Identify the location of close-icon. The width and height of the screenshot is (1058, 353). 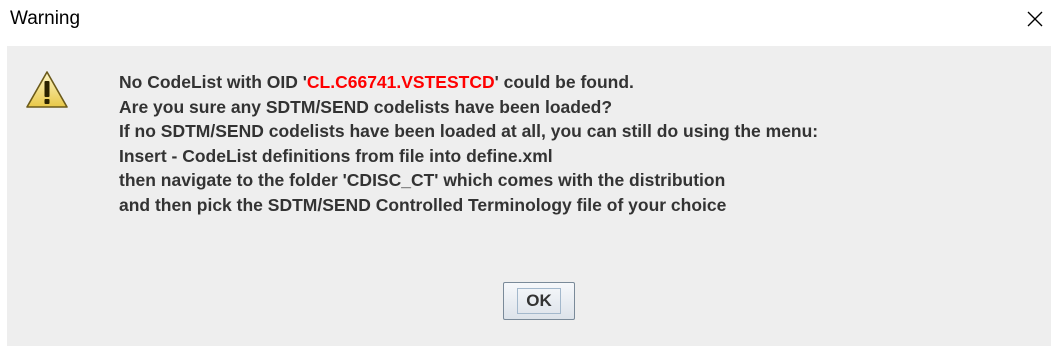
(1035, 19).